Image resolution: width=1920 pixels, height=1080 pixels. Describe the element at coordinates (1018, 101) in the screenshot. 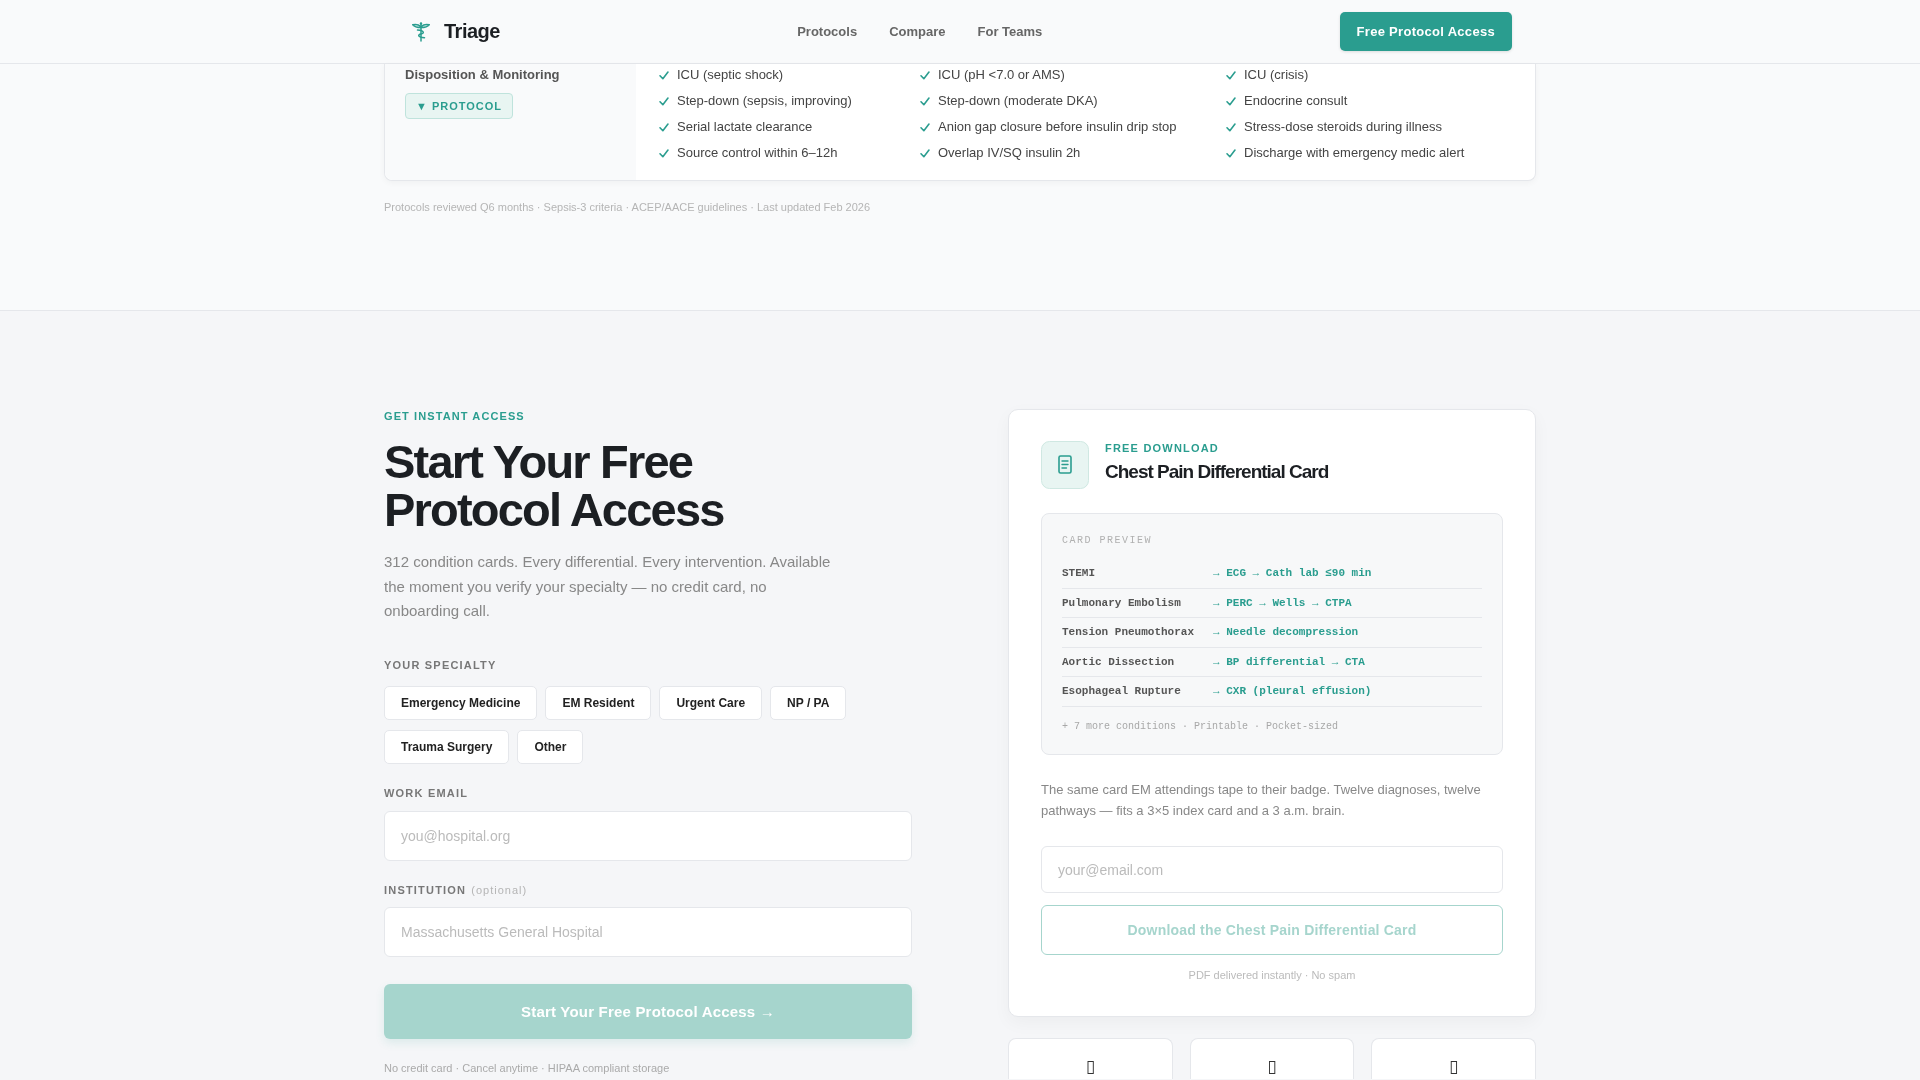

I see `checklist-item: Step-down (moderate DKA)` at that location.